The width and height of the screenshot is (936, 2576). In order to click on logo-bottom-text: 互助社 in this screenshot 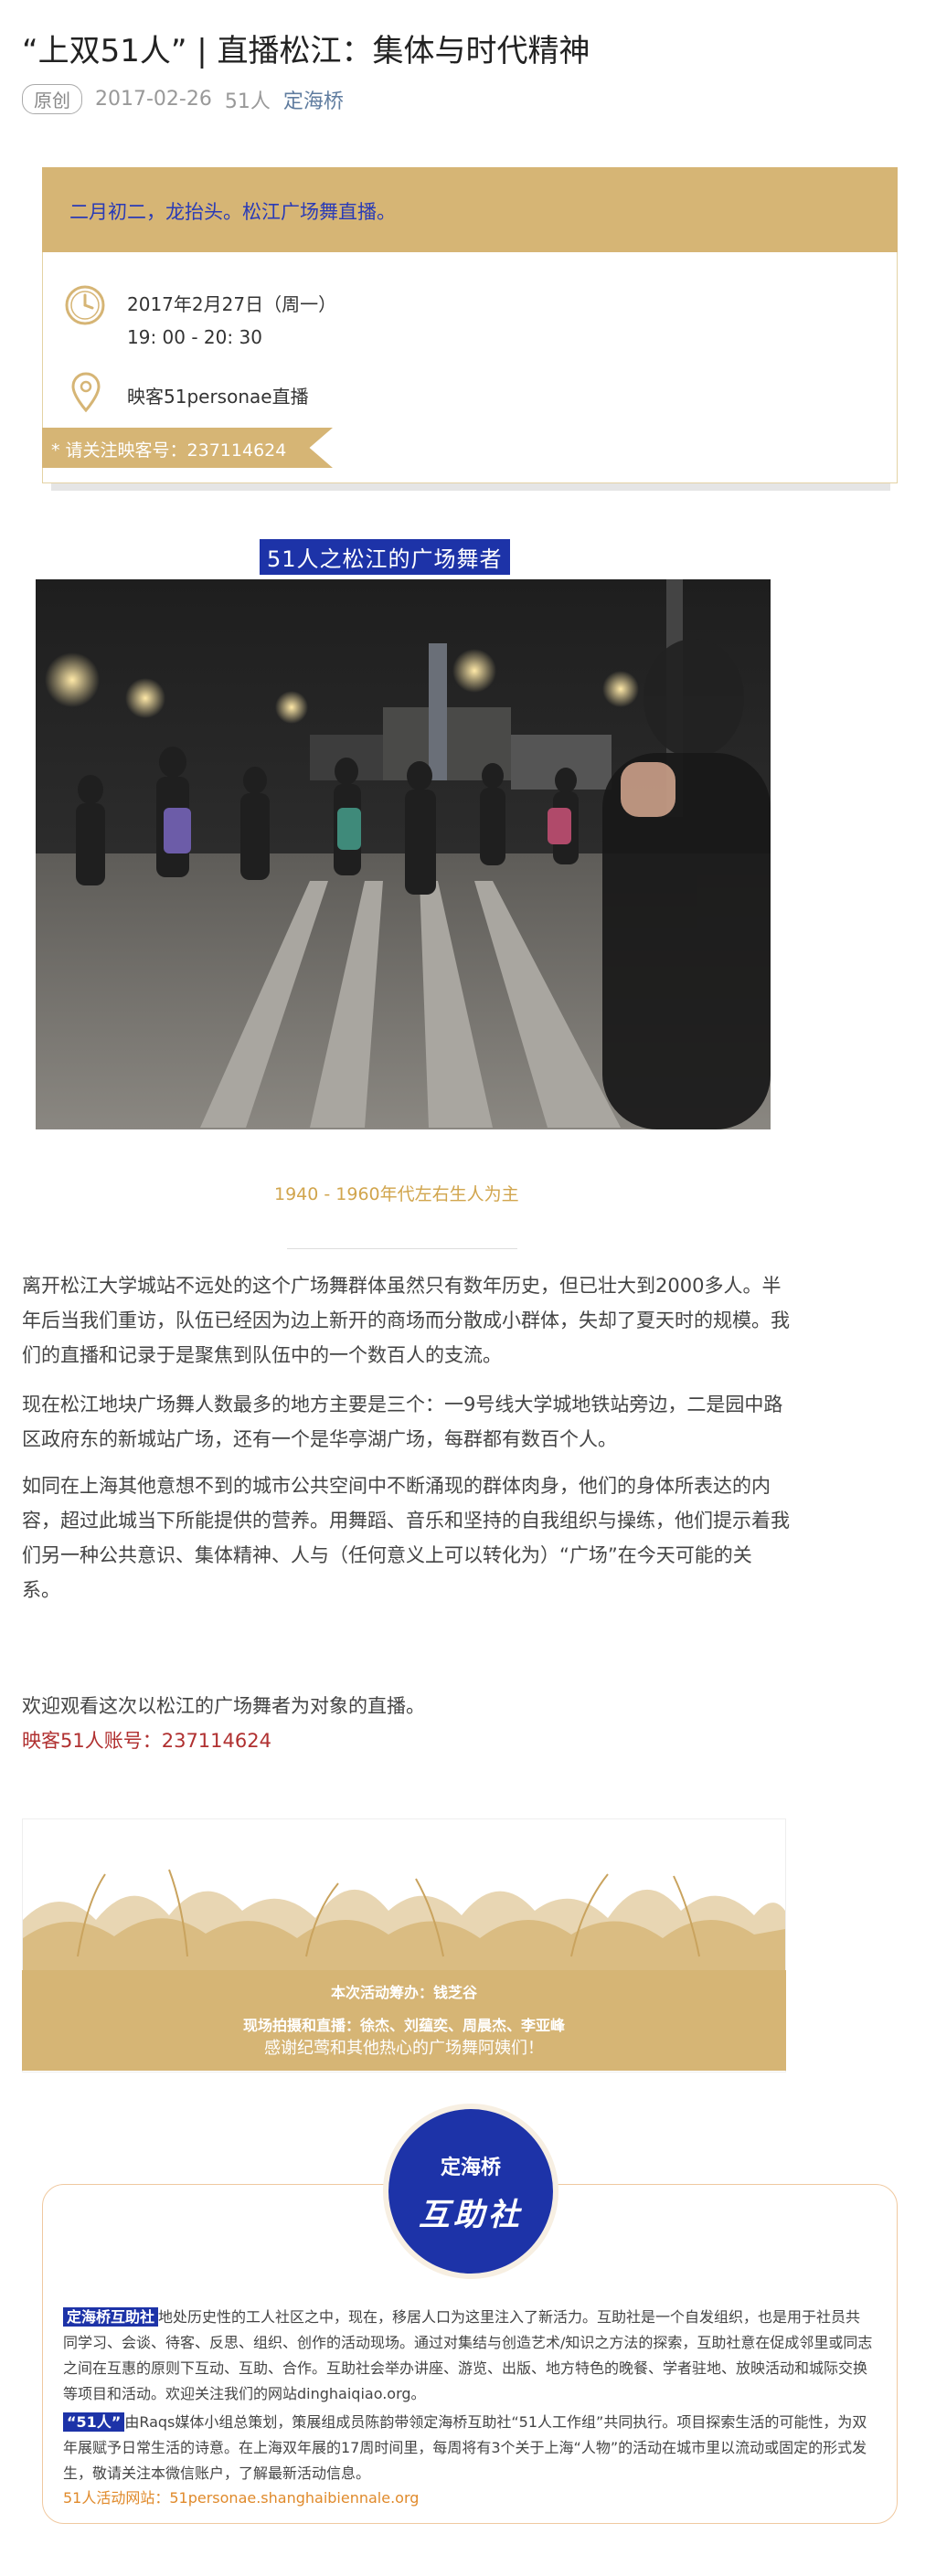, I will do `click(471, 2215)`.